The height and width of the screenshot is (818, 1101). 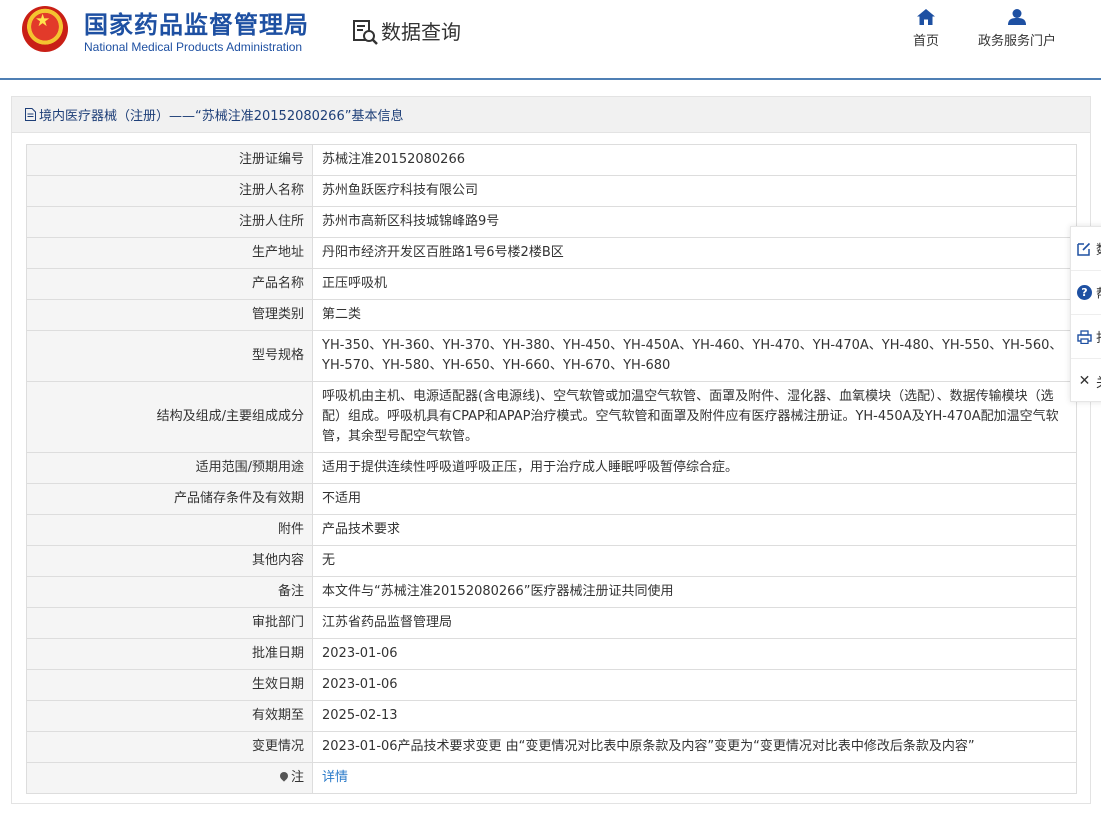 I want to click on table-row: 有效期至 2025-02-13, so click(x=551, y=716).